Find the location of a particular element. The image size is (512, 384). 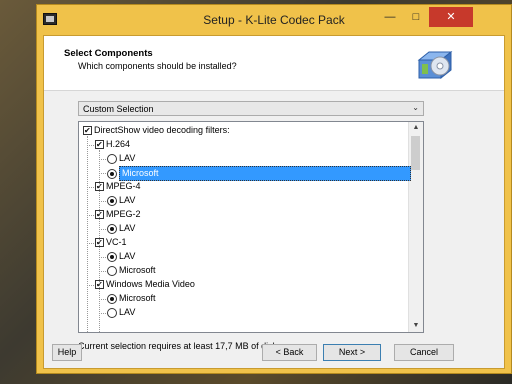

tree-item-label: MPEG-4 is located at coordinates (123, 186).